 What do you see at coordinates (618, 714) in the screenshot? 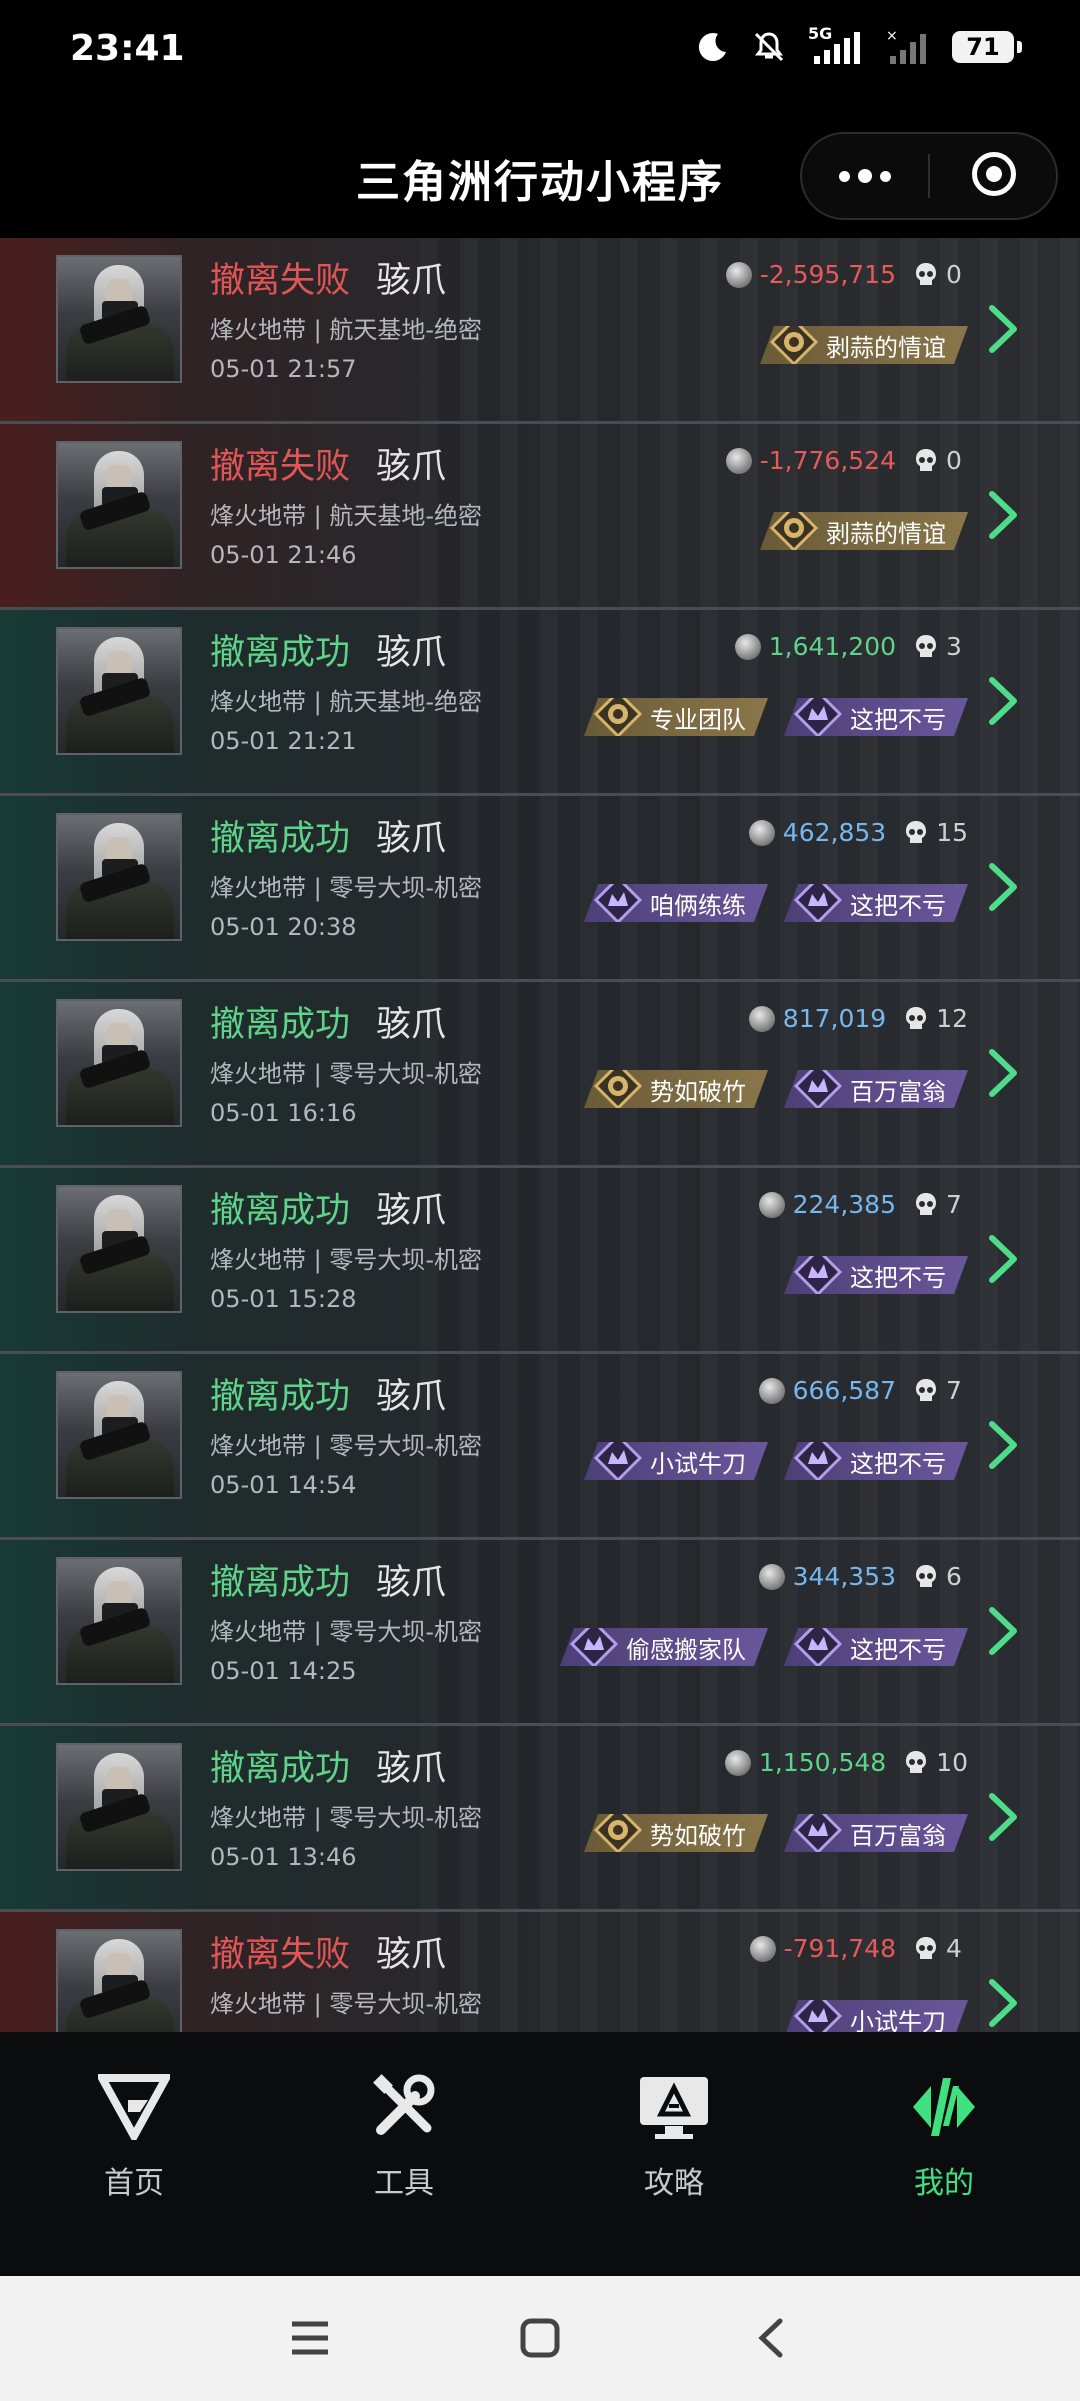
I see `gold-badge-icon` at bounding box center [618, 714].